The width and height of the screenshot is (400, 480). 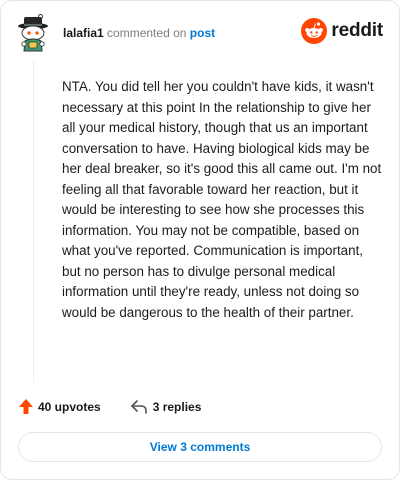 I want to click on view-comments-button: View 3 comments, so click(x=200, y=447).